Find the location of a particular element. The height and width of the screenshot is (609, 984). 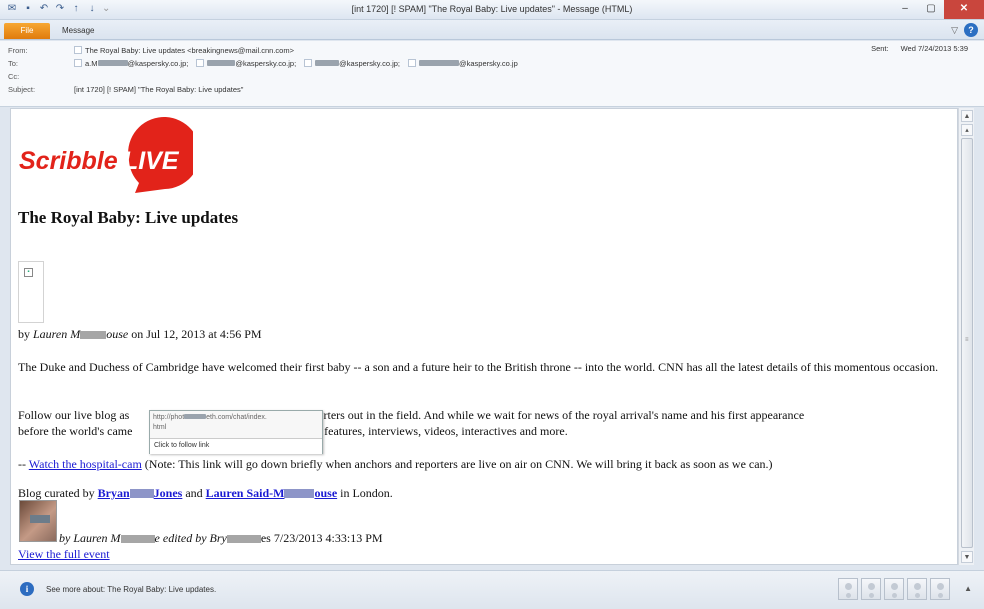

page-title: The Royal Baby: Live updates is located at coordinates (128, 217).